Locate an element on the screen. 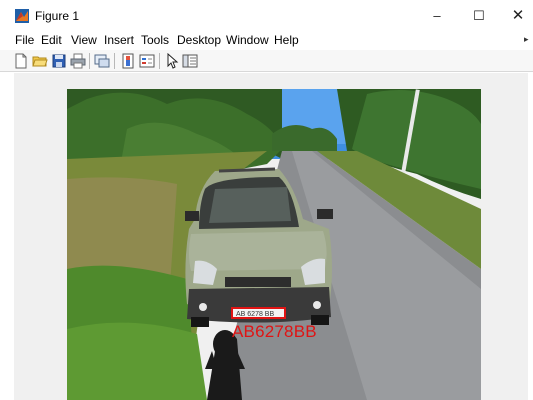 This screenshot has height=400, width=533. menu-insert: Insert is located at coordinates (119, 40).